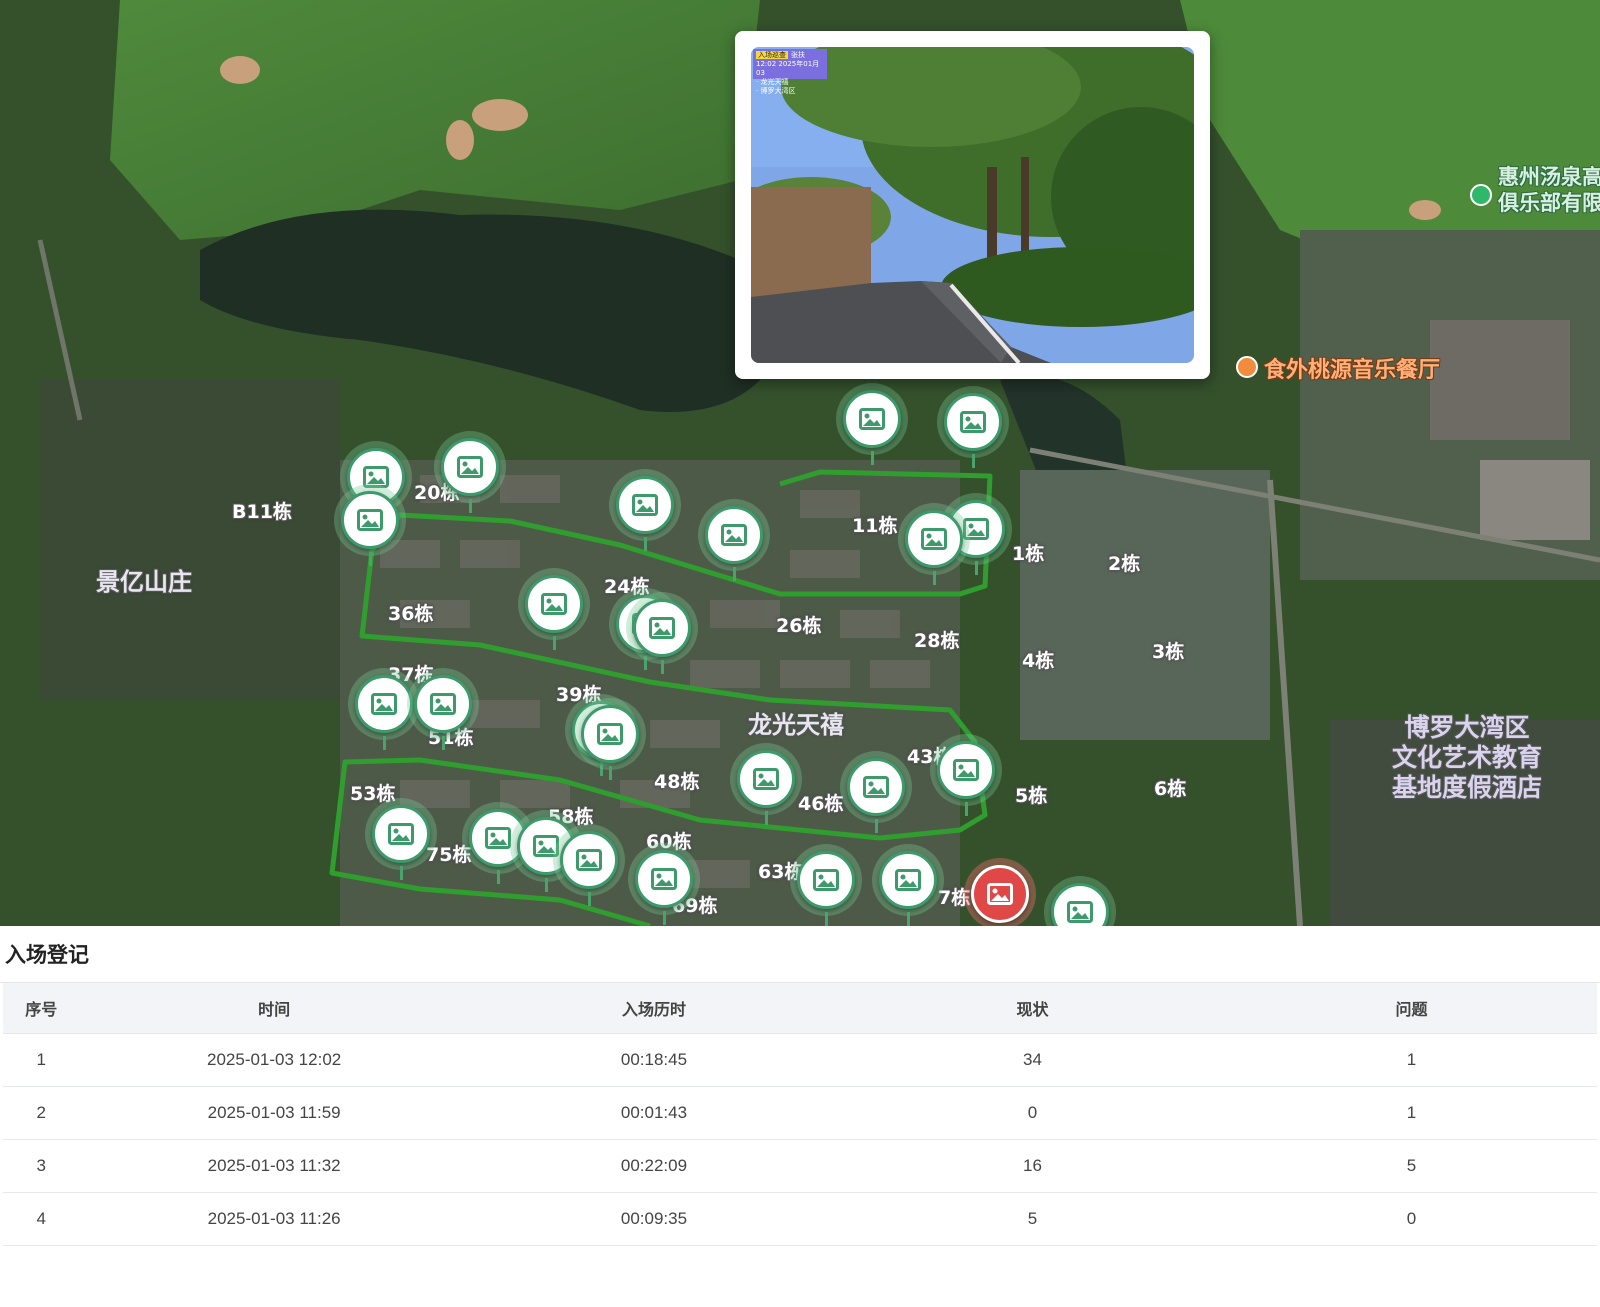 This screenshot has height=1307, width=1600. I want to click on cell-time: 2025-01-03 12:02, so click(274, 1060).